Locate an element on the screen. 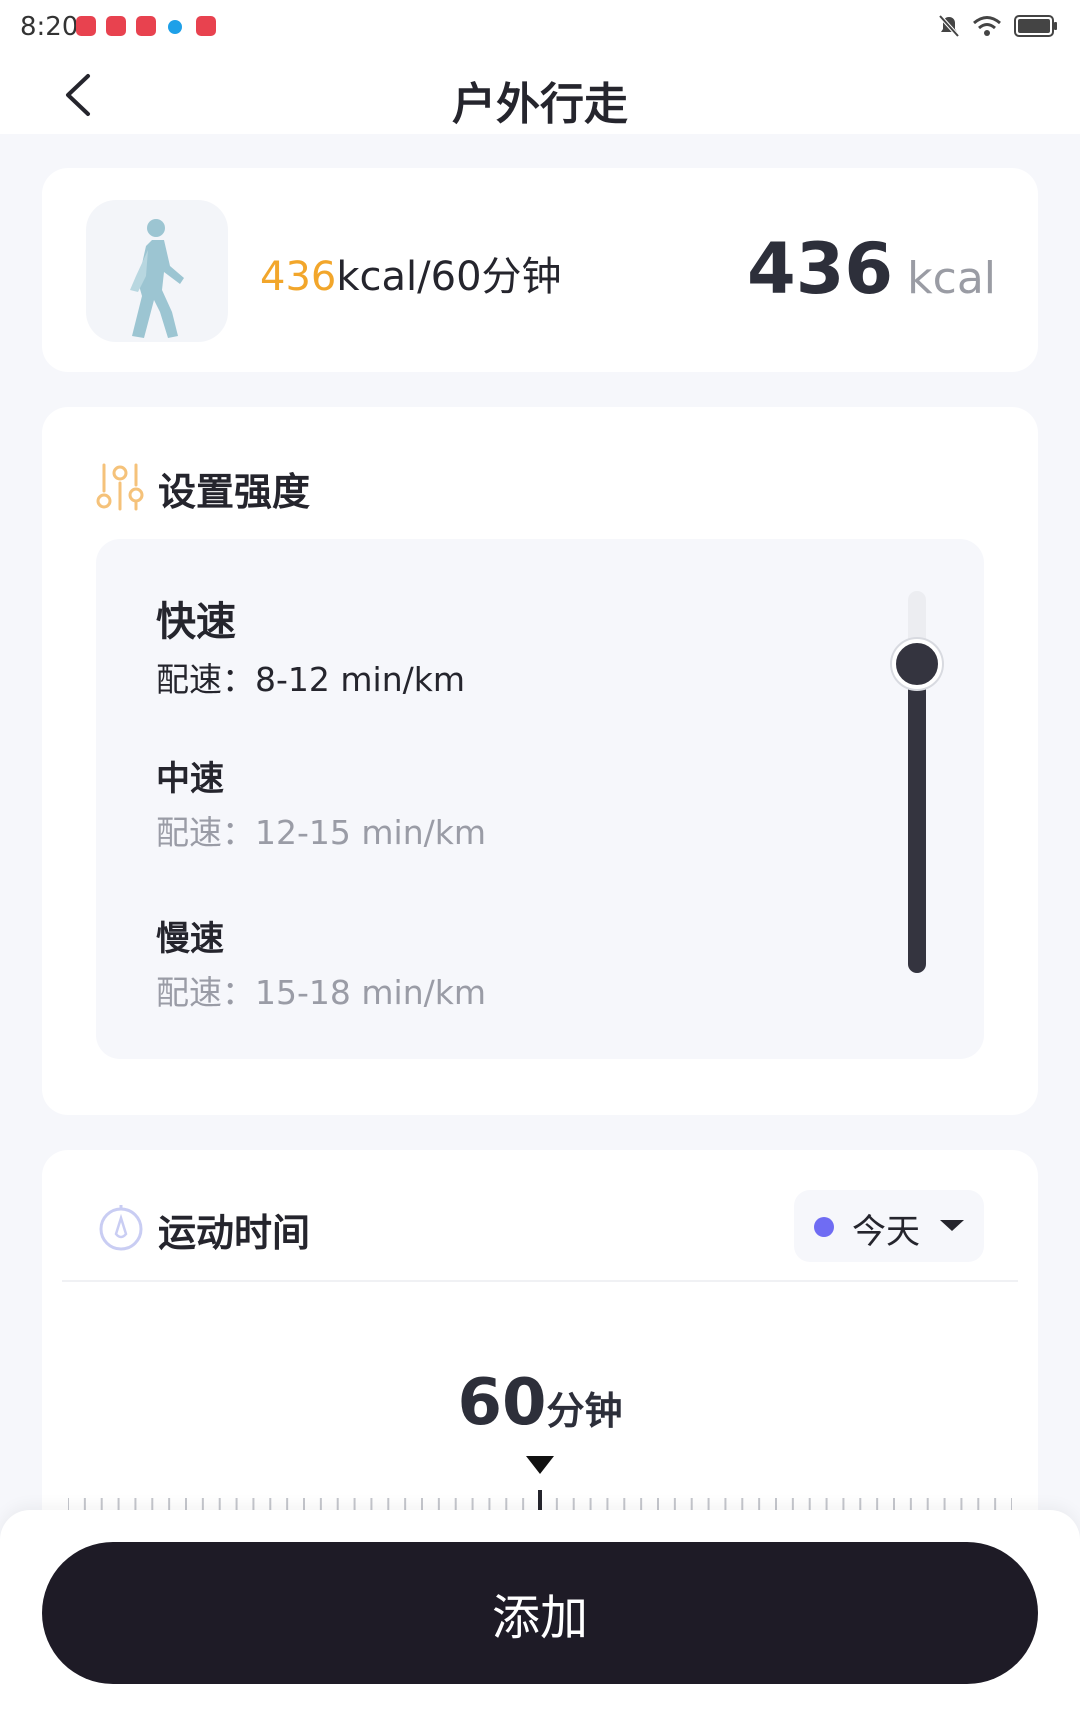 This screenshot has width=1080, height=1728. stopwatch-icon is located at coordinates (121, 1228).